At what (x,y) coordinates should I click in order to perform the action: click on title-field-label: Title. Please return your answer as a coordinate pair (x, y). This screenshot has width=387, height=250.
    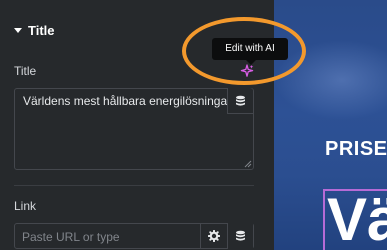
    Looking at the image, I should click on (25, 71).